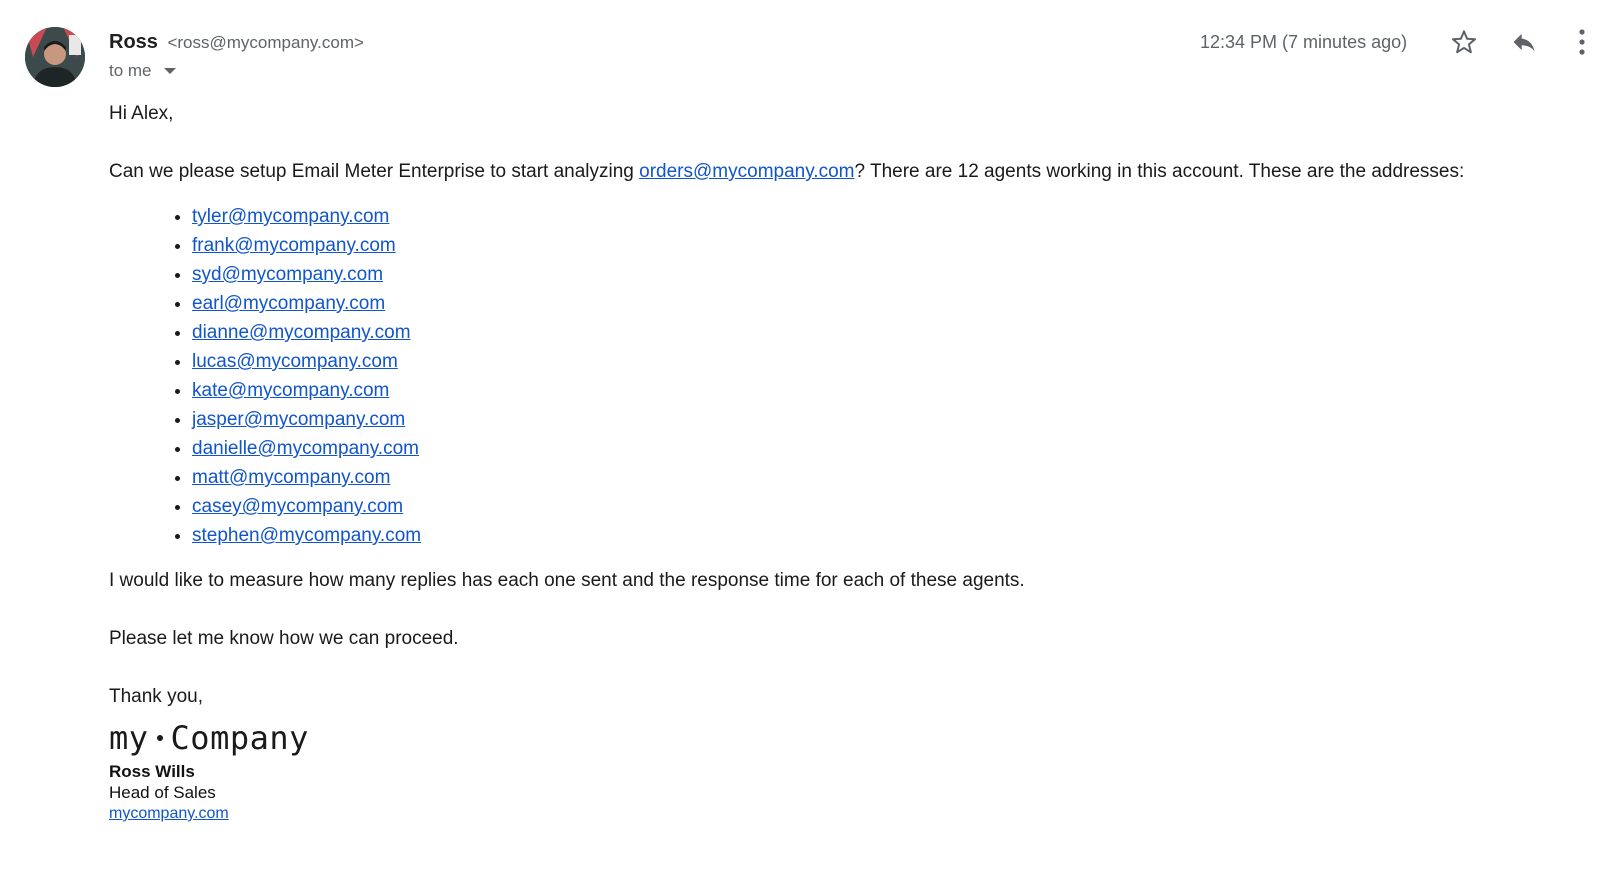 Image resolution: width=1616 pixels, height=880 pixels. Describe the element at coordinates (169, 813) in the screenshot. I see `signature-website-link: mycompany.com` at that location.